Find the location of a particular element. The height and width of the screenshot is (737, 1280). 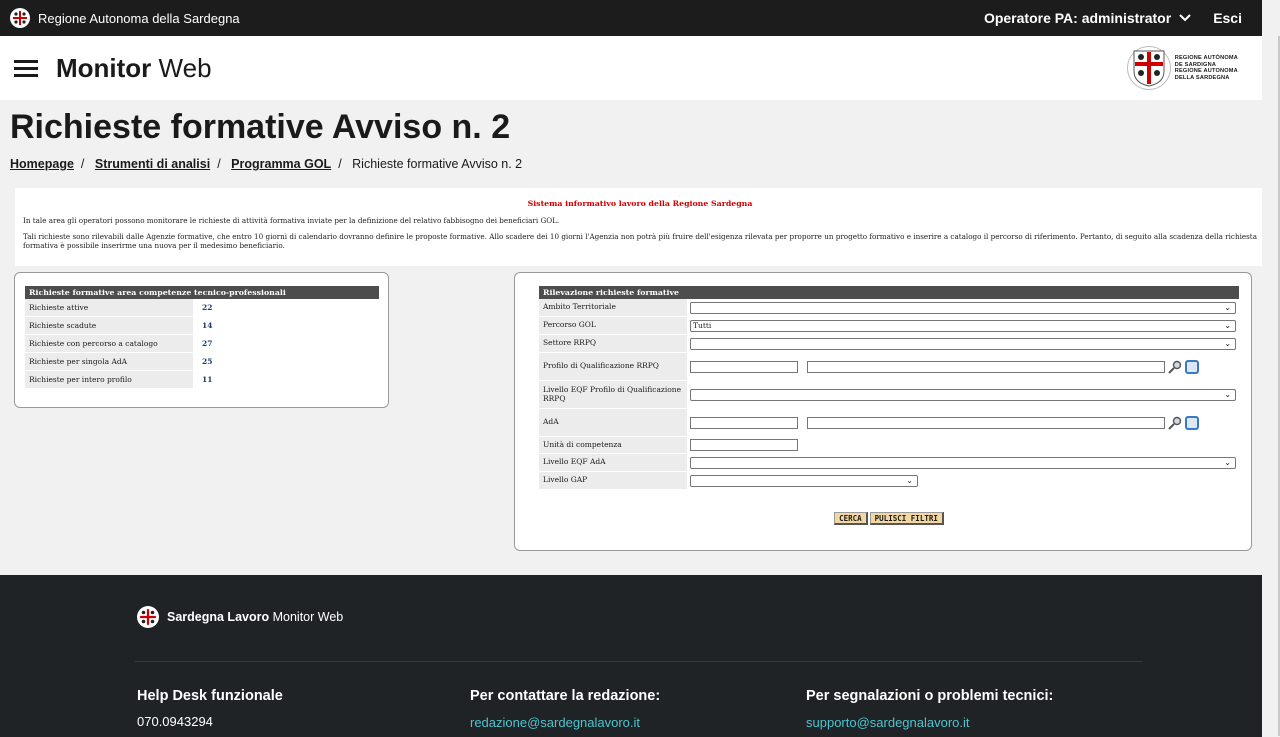

helpdesk-phone: 070.0943294 is located at coordinates (175, 721).